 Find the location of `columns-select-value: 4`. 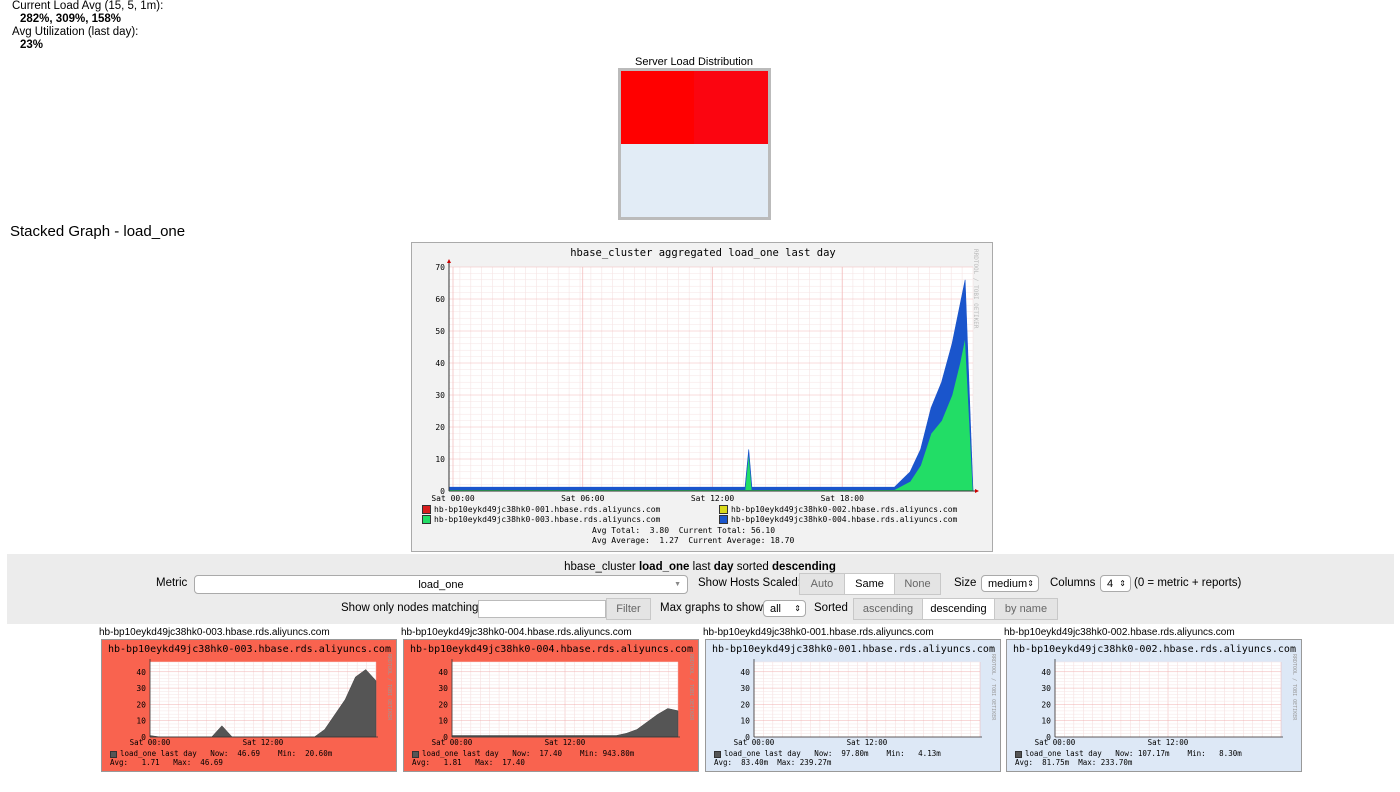

columns-select-value: 4 is located at coordinates (1110, 583).